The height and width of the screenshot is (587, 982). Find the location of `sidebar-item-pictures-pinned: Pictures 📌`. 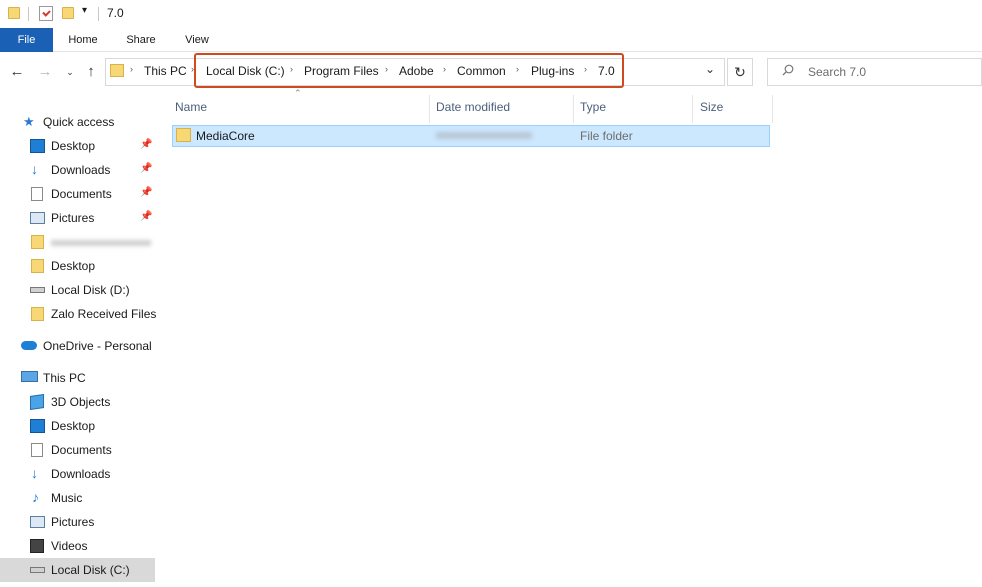

sidebar-item-pictures-pinned: Pictures 📌 is located at coordinates (77, 218).